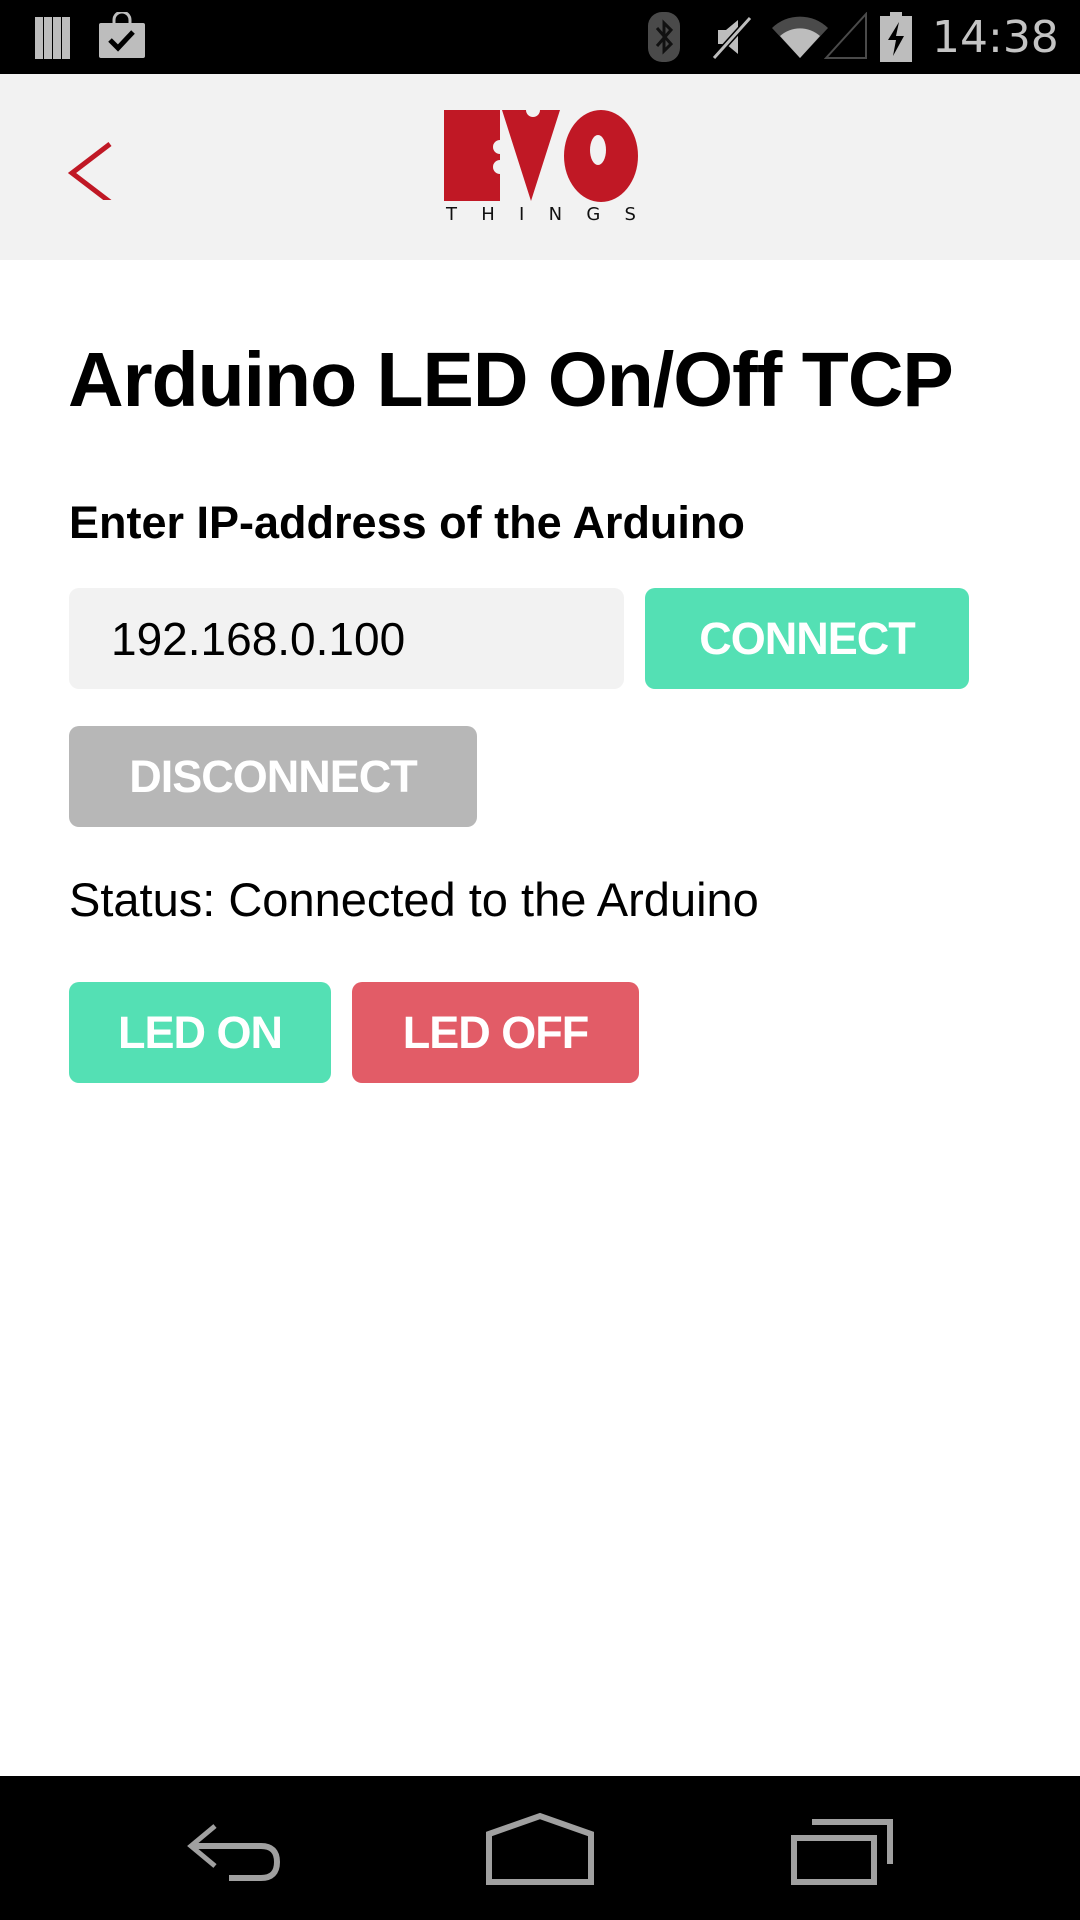  I want to click on wifi-icon, so click(800, 37).